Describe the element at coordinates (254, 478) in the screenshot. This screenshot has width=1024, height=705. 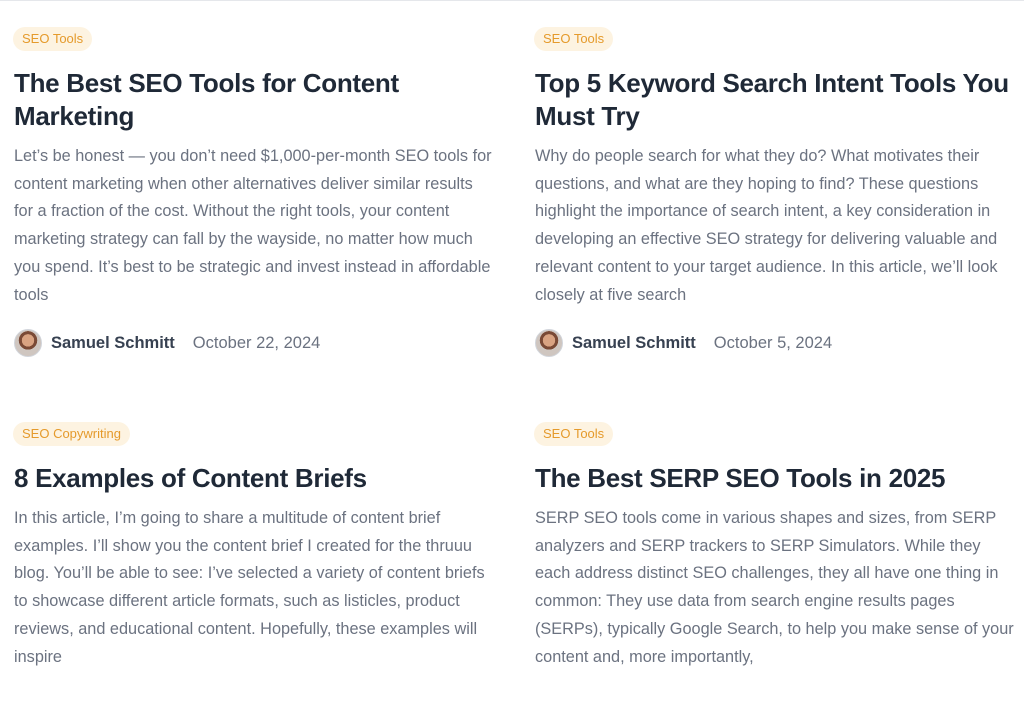
I see `post-title: 8 Examples of Content Briefs` at that location.